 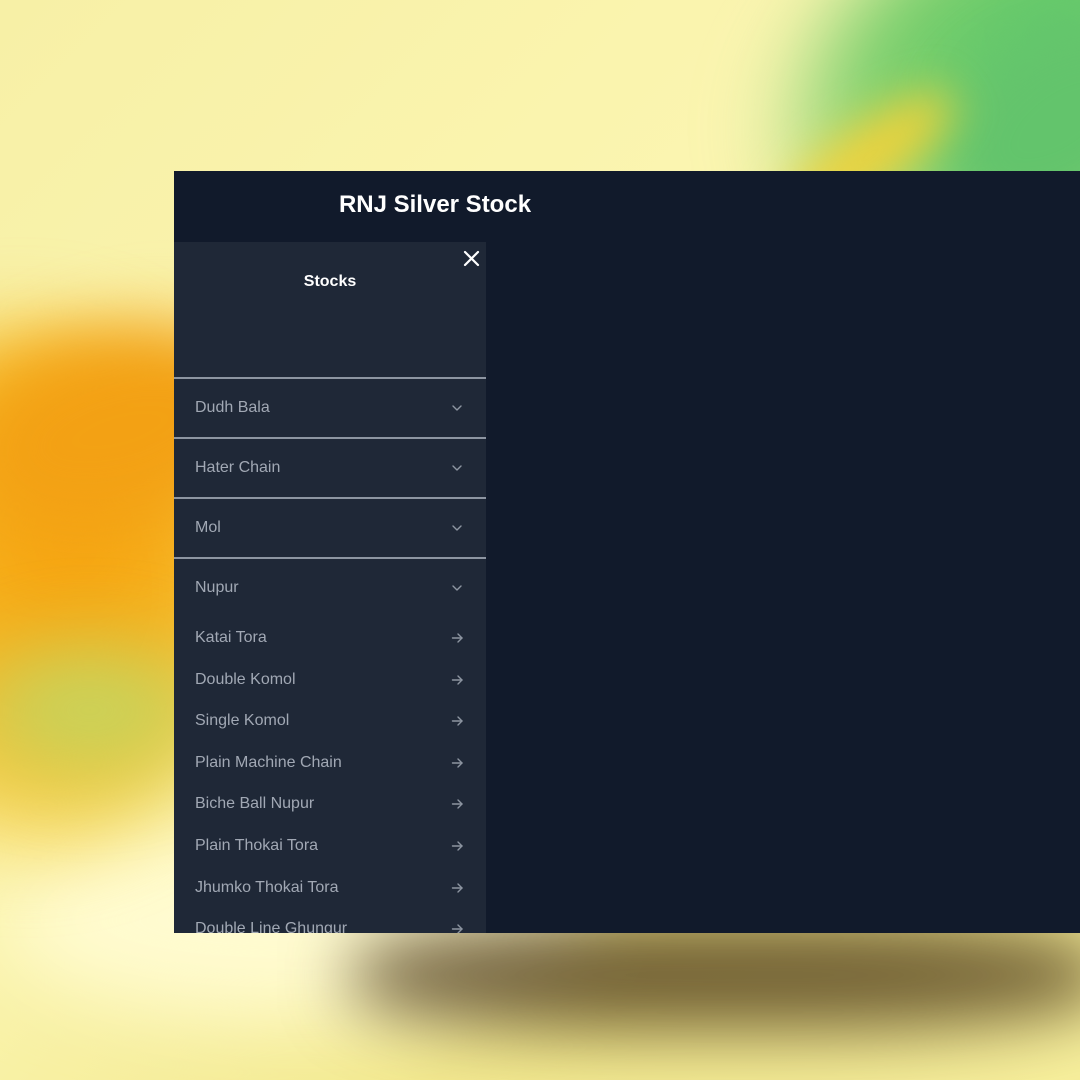 What do you see at coordinates (330, 408) in the screenshot?
I see `sidebar-category-dudh-bala: Dudh Bala` at bounding box center [330, 408].